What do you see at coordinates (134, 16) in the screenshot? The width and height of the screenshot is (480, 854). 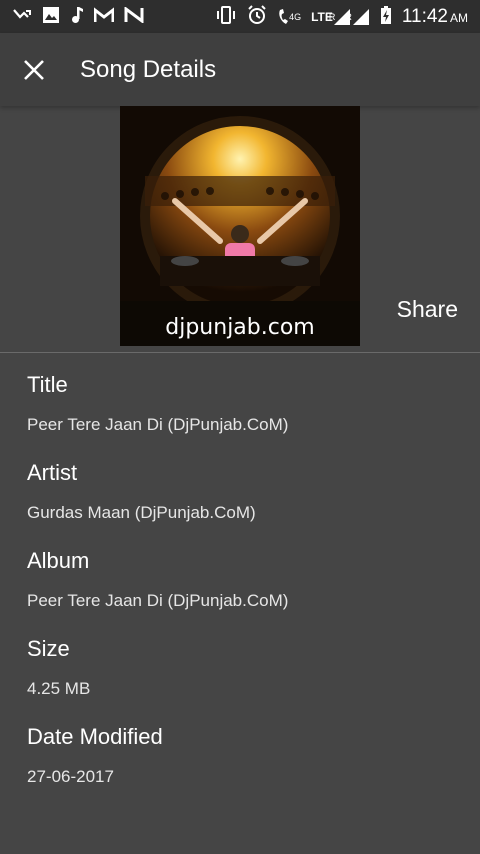 I see `n-app-icon` at bounding box center [134, 16].